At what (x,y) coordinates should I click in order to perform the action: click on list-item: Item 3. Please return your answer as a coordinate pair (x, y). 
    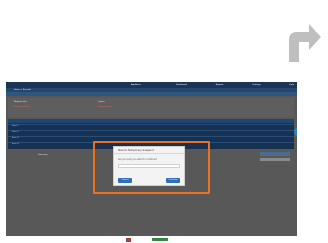
    Looking at the image, I should click on (151, 137).